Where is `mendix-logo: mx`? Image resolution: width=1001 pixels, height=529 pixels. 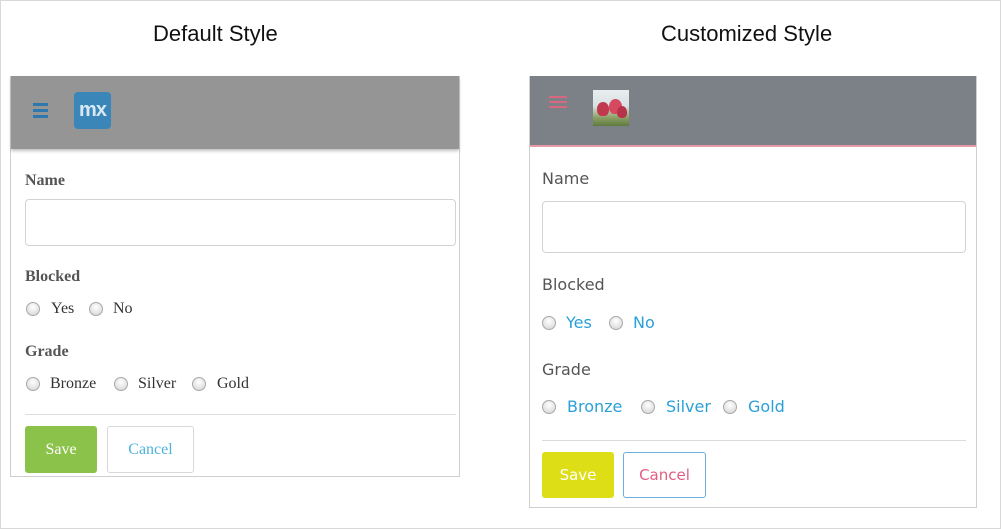
mendix-logo: mx is located at coordinates (92, 110).